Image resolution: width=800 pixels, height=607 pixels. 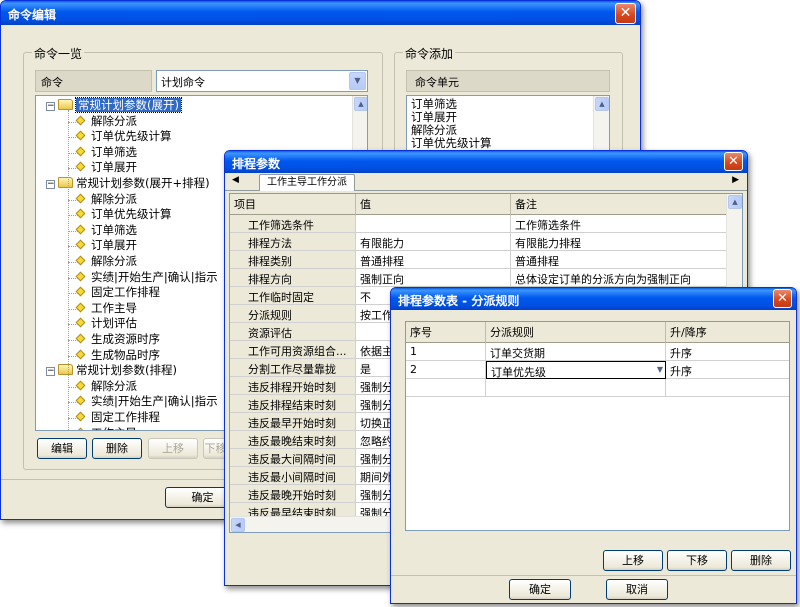 I want to click on param-name-cell: 违反最晚开始时刻, so click(x=293, y=494).